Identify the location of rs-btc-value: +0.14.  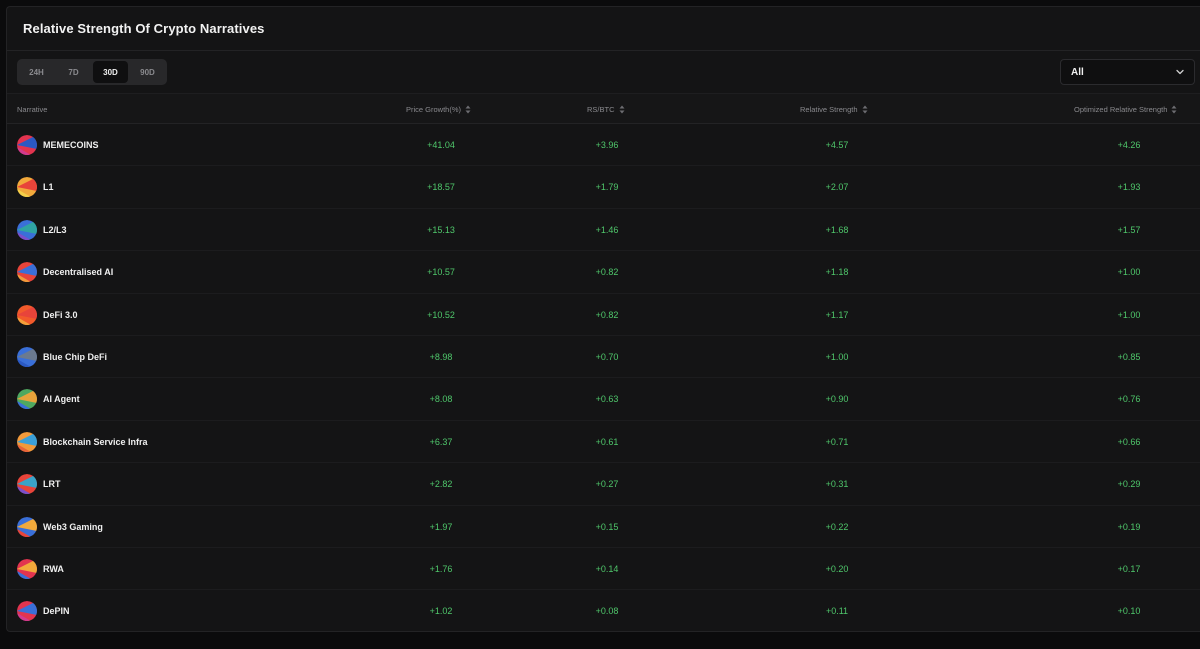
(607, 568).